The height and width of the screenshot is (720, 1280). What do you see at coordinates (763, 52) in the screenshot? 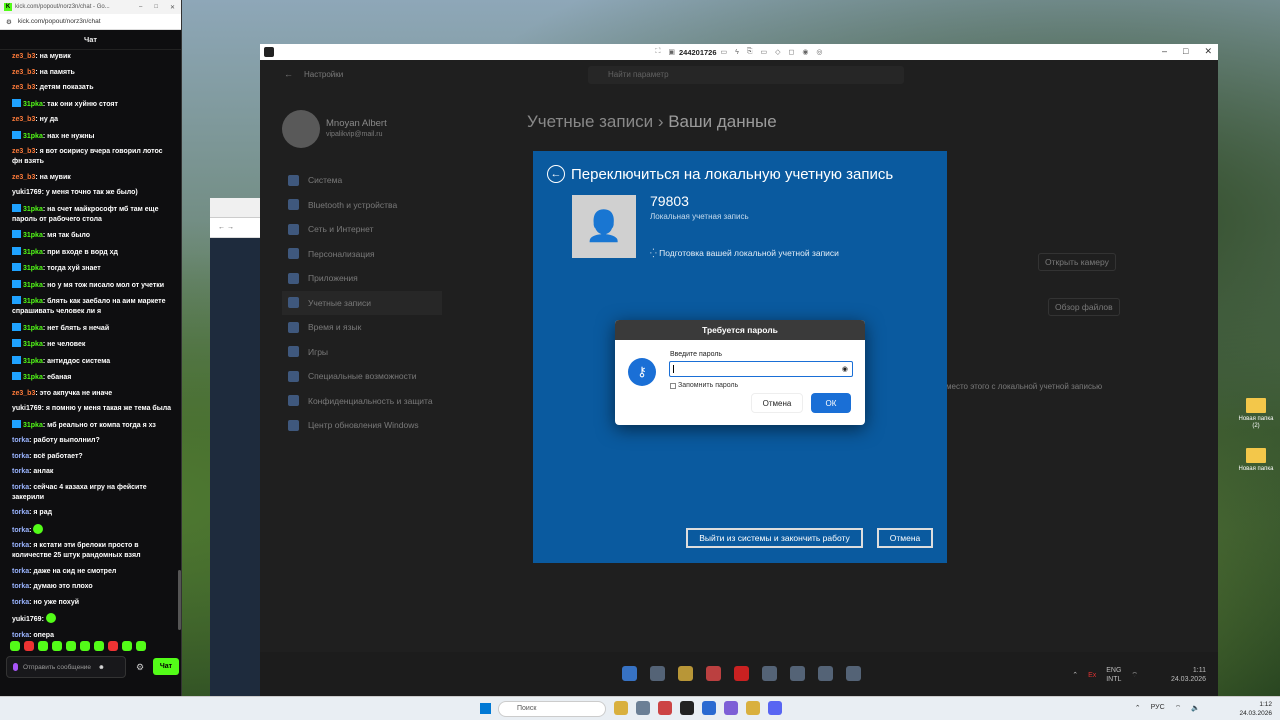
I see `monitor-icon: ▭` at bounding box center [763, 52].